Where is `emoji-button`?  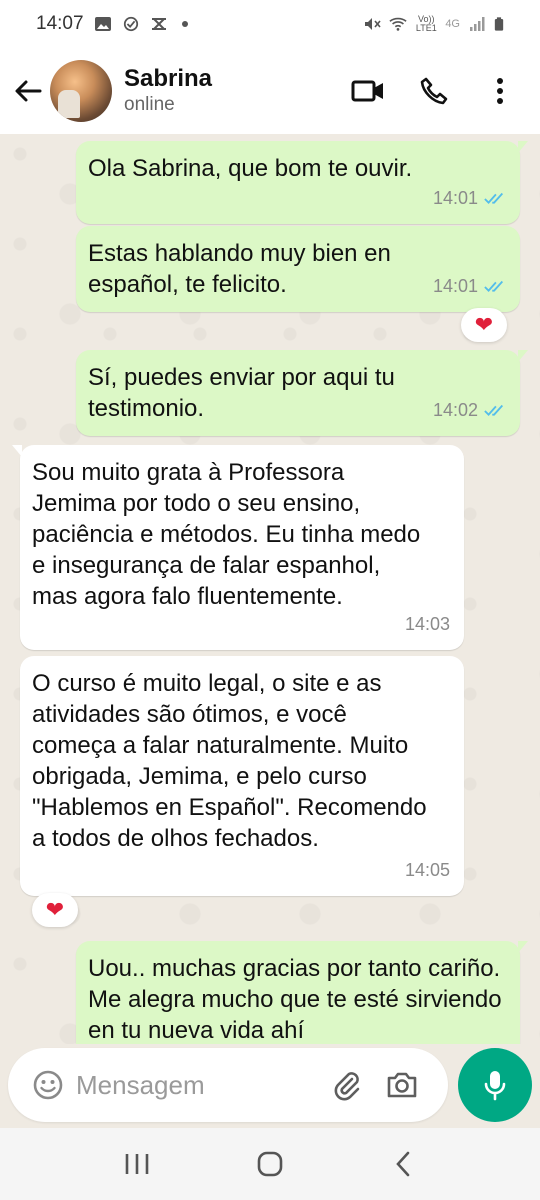
emoji-button is located at coordinates (48, 1085).